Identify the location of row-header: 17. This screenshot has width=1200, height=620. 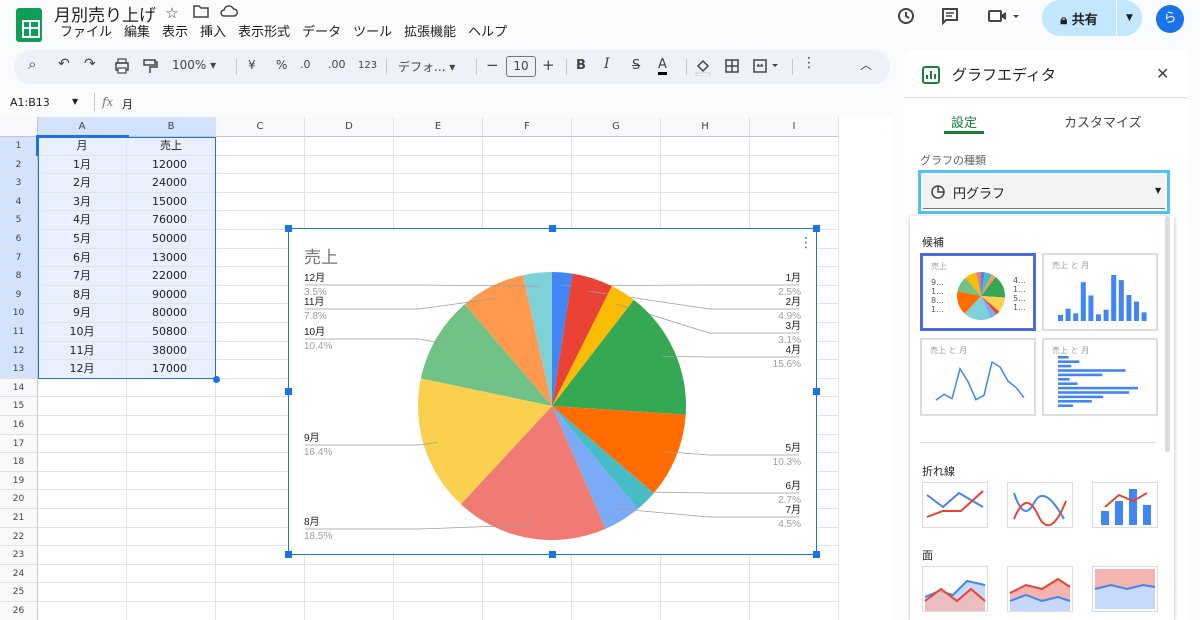
(19, 444).